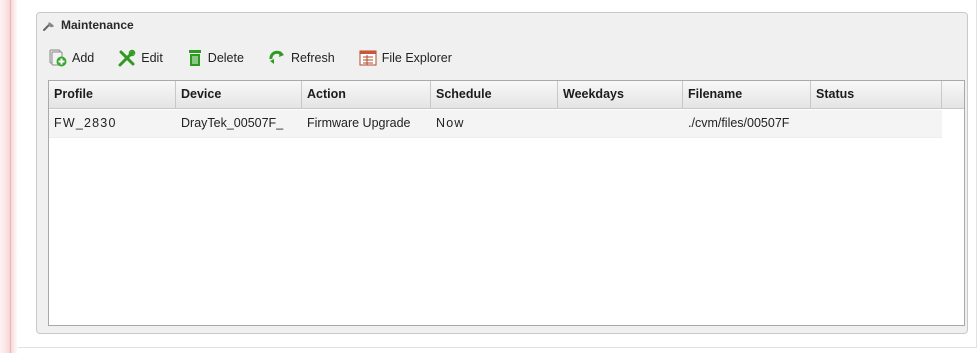 The image size is (979, 353). What do you see at coordinates (277, 58) in the screenshot?
I see `refresh-icon` at bounding box center [277, 58].